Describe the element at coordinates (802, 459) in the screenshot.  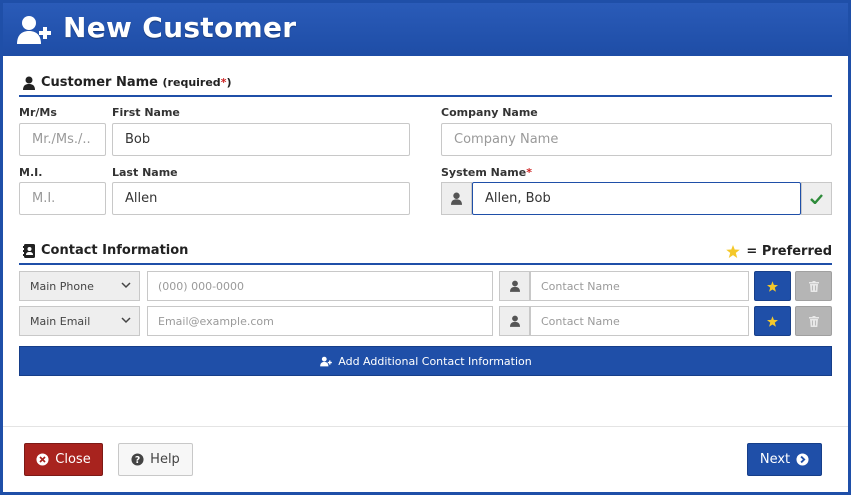
I see `chevron-right-circle-icon` at that location.